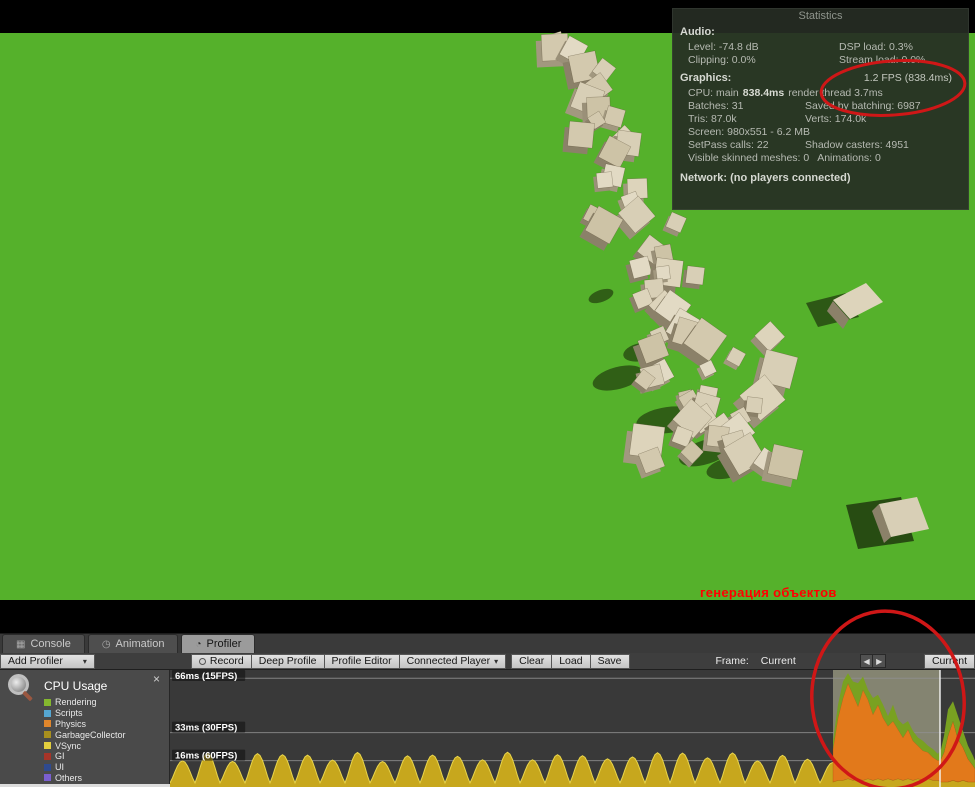 This screenshot has height=787, width=975. I want to click on next-frame-button: ▶, so click(879, 661).